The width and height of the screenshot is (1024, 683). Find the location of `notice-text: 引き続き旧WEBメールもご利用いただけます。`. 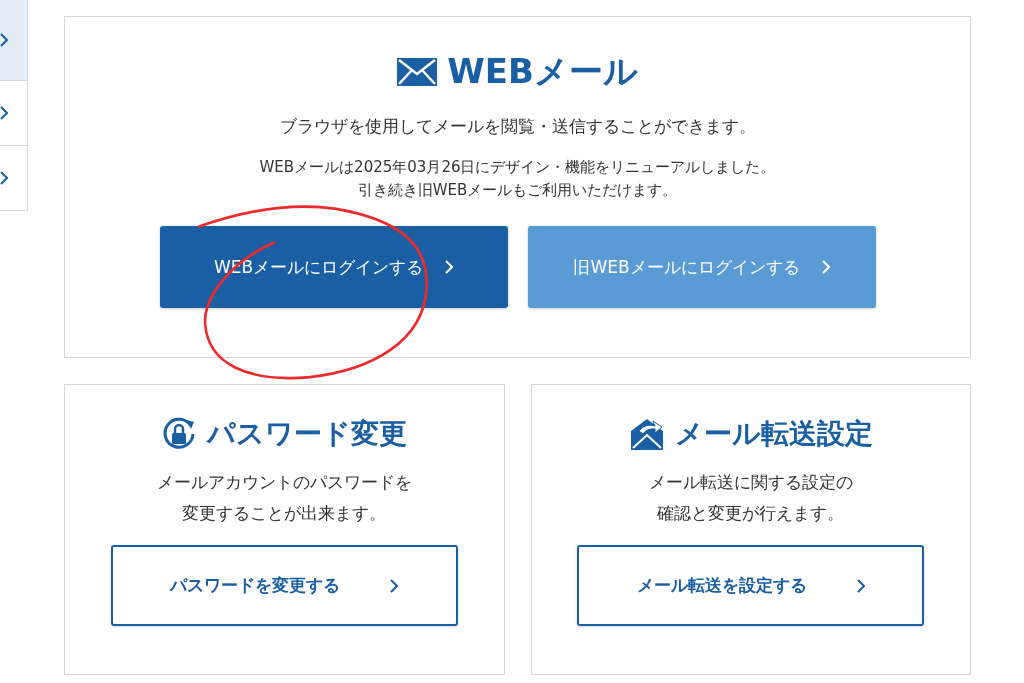

notice-text: 引き続き旧WEBメールもご利用いただけます。 is located at coordinates (517, 190).